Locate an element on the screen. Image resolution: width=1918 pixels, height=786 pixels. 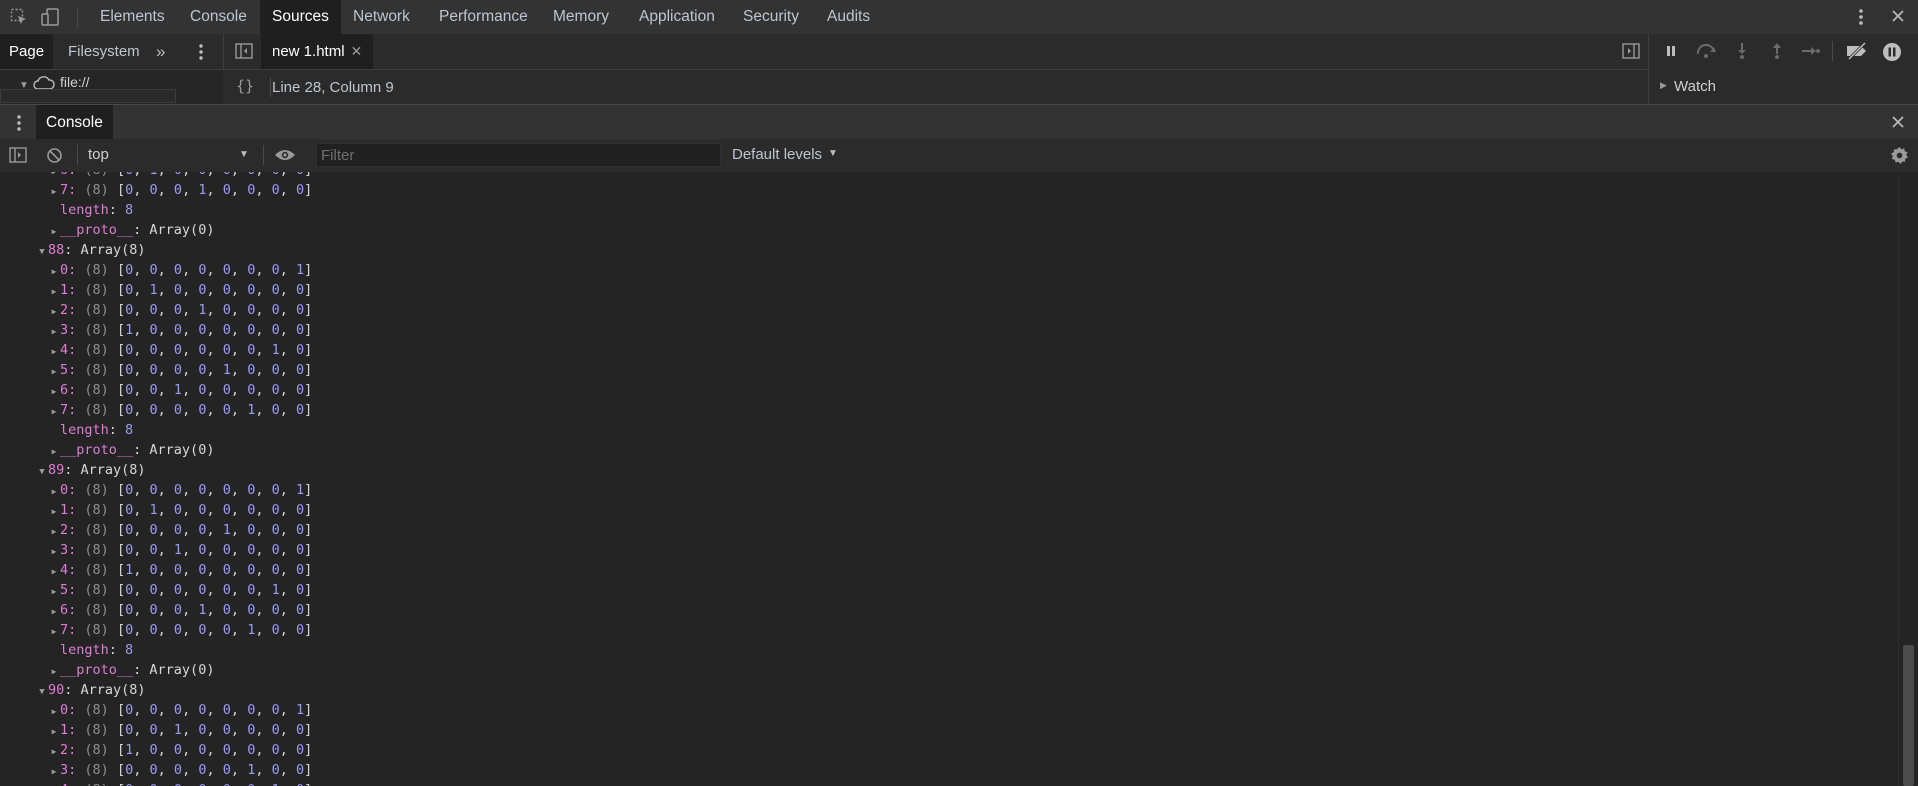
console-tree-row: ▶ 5: (8) [0, 0, 0, 0, 1, 0, 0, 0] is located at coordinates (949, 370).